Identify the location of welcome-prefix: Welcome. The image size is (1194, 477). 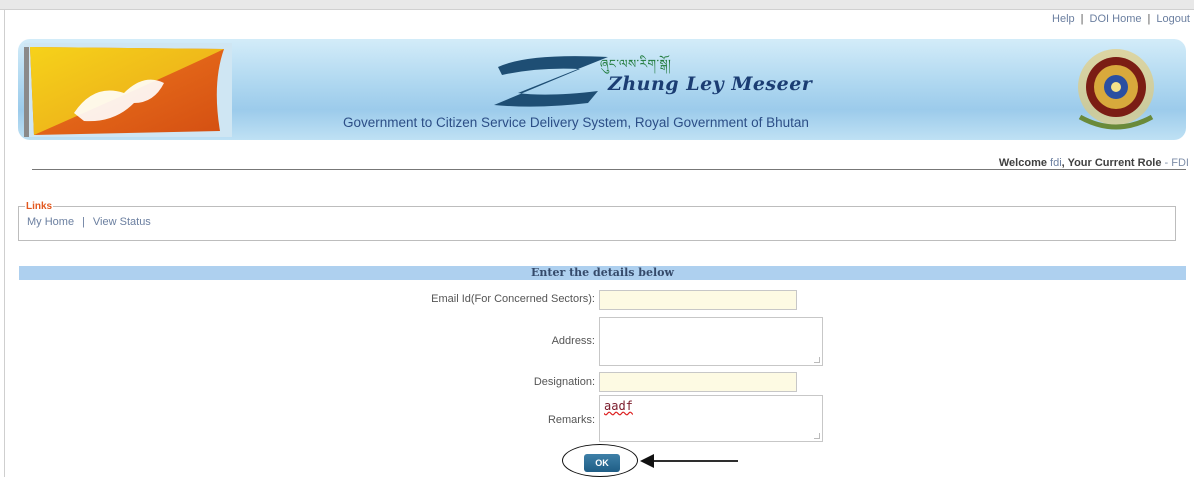
(1022, 163).